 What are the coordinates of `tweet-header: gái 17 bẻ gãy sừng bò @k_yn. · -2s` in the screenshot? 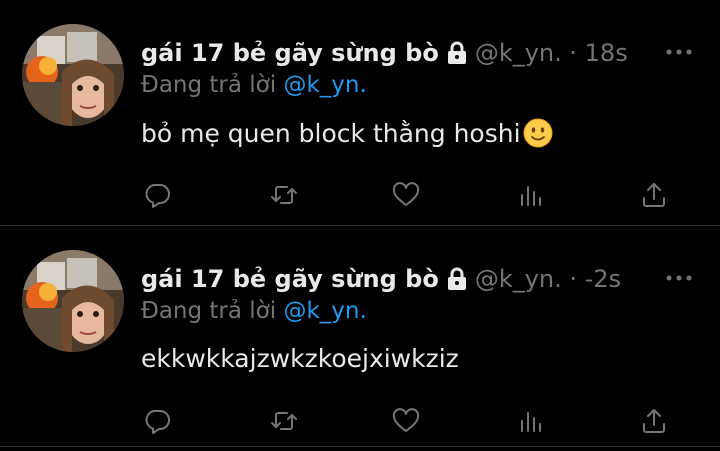 It's located at (381, 279).